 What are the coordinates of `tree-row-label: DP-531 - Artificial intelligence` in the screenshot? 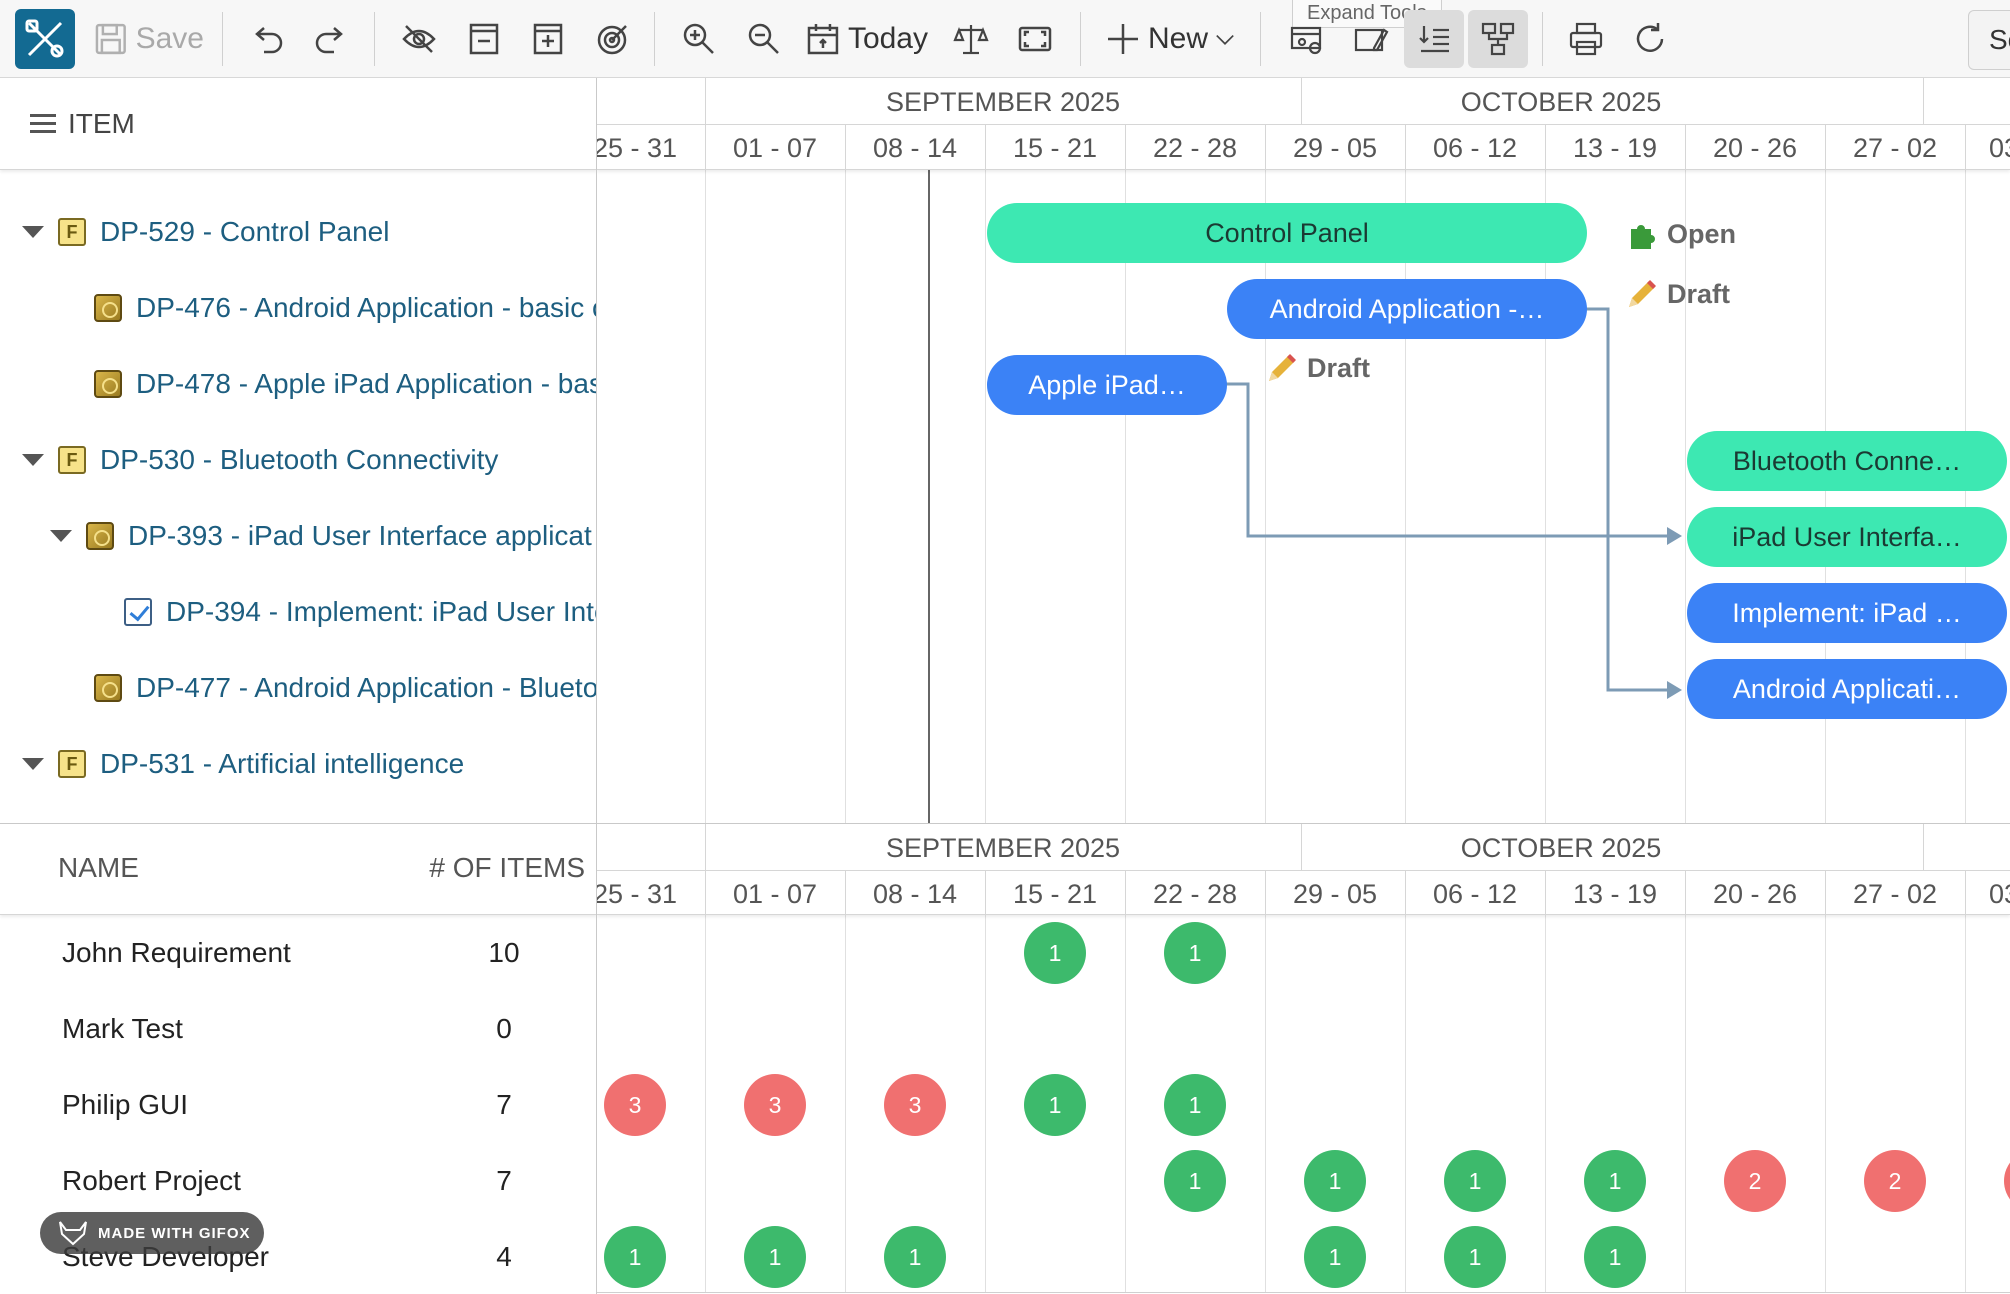 It's located at (282, 764).